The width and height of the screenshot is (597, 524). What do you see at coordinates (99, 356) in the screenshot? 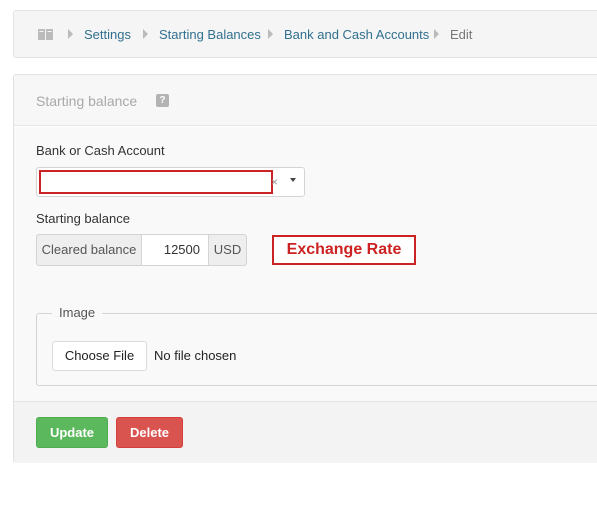
I see `choose-file-button: Choose File` at bounding box center [99, 356].